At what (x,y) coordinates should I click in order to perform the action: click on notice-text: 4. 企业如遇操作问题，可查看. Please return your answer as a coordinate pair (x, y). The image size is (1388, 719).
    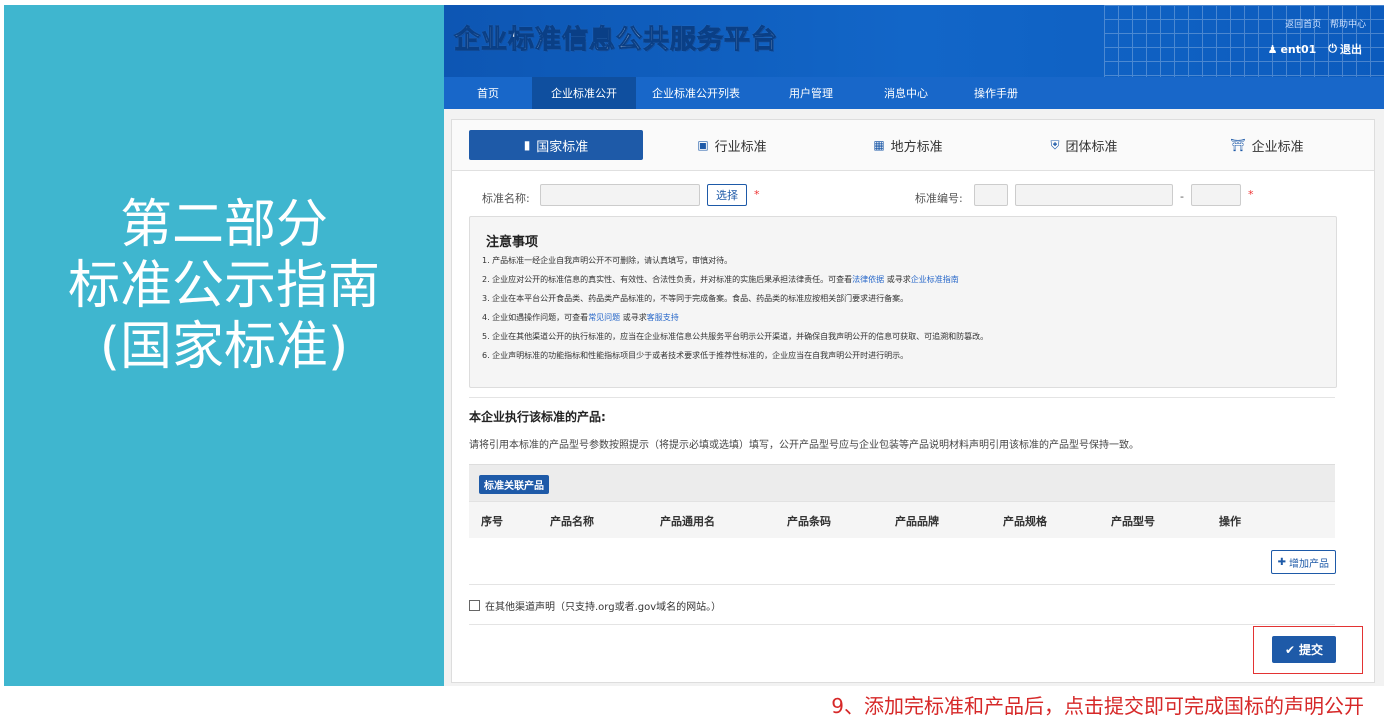
    Looking at the image, I should click on (535, 317).